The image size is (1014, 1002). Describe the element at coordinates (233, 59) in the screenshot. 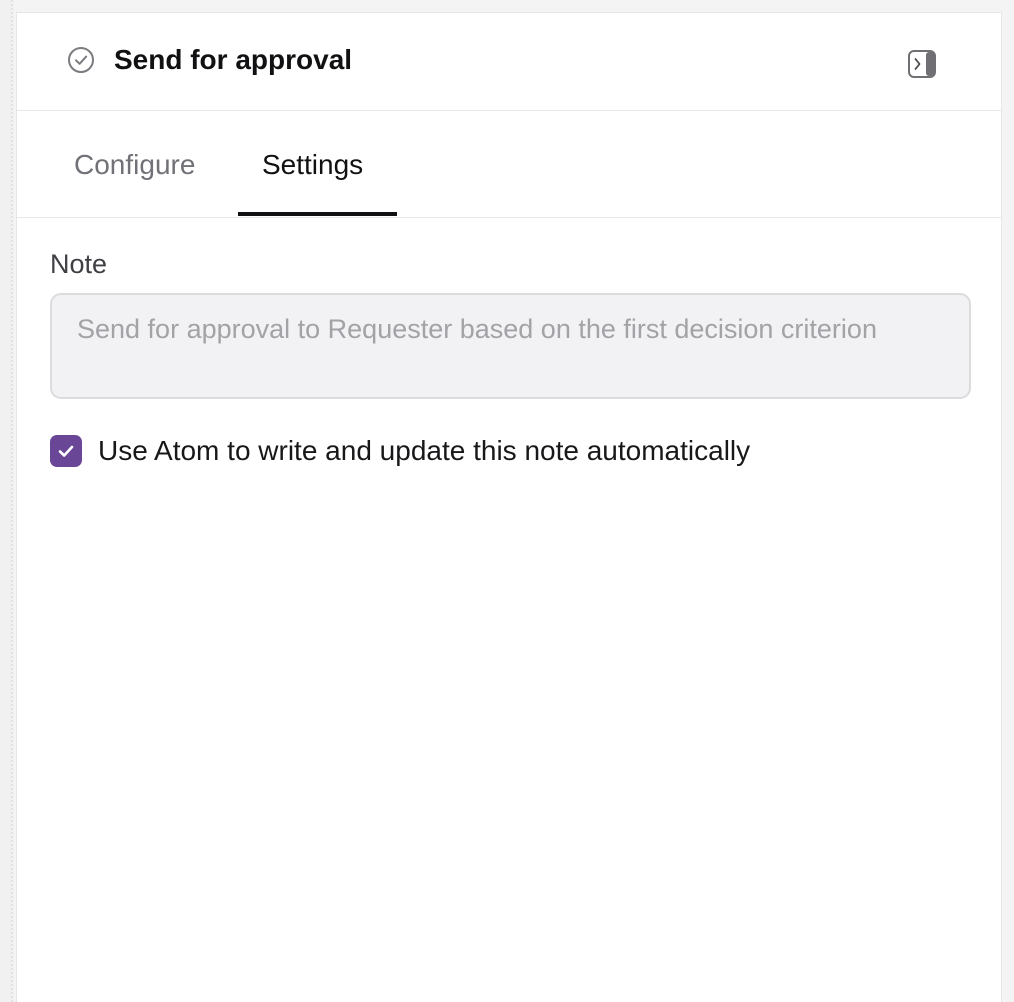

I see `panel-title: Send for approval` at that location.